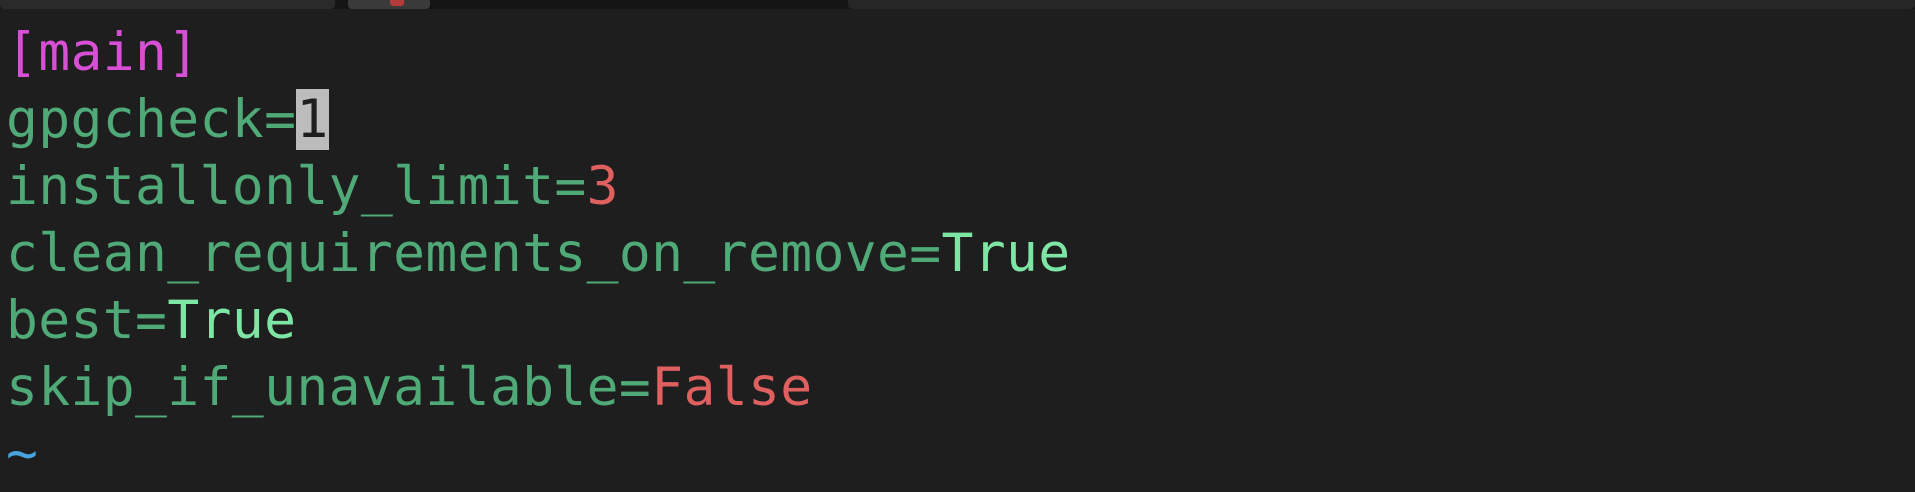 This screenshot has width=1915, height=492. I want to click on config-key: skip_if_unavailable, so click(312, 387).